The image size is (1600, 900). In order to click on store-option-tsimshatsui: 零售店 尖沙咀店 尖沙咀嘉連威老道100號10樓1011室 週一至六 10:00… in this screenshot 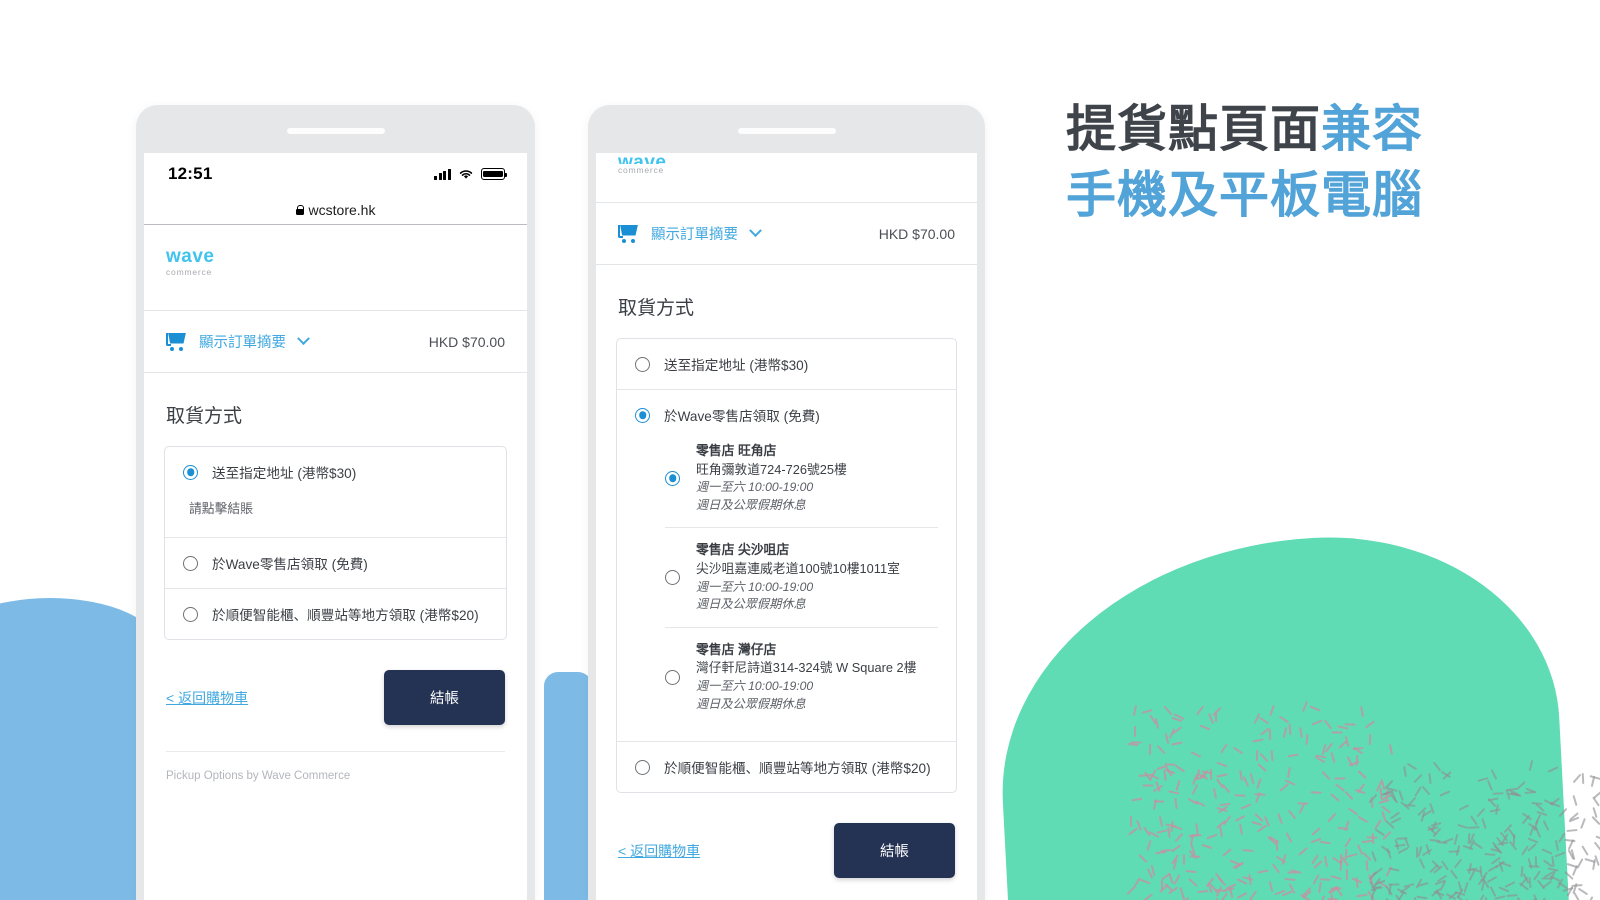, I will do `click(801, 578)`.